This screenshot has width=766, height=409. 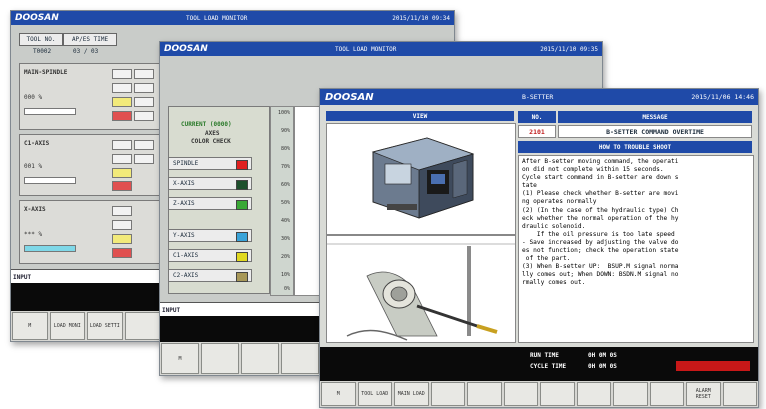 I want to click on main-spindle-label: MAIN-SPINDLE, so click(x=46, y=72).